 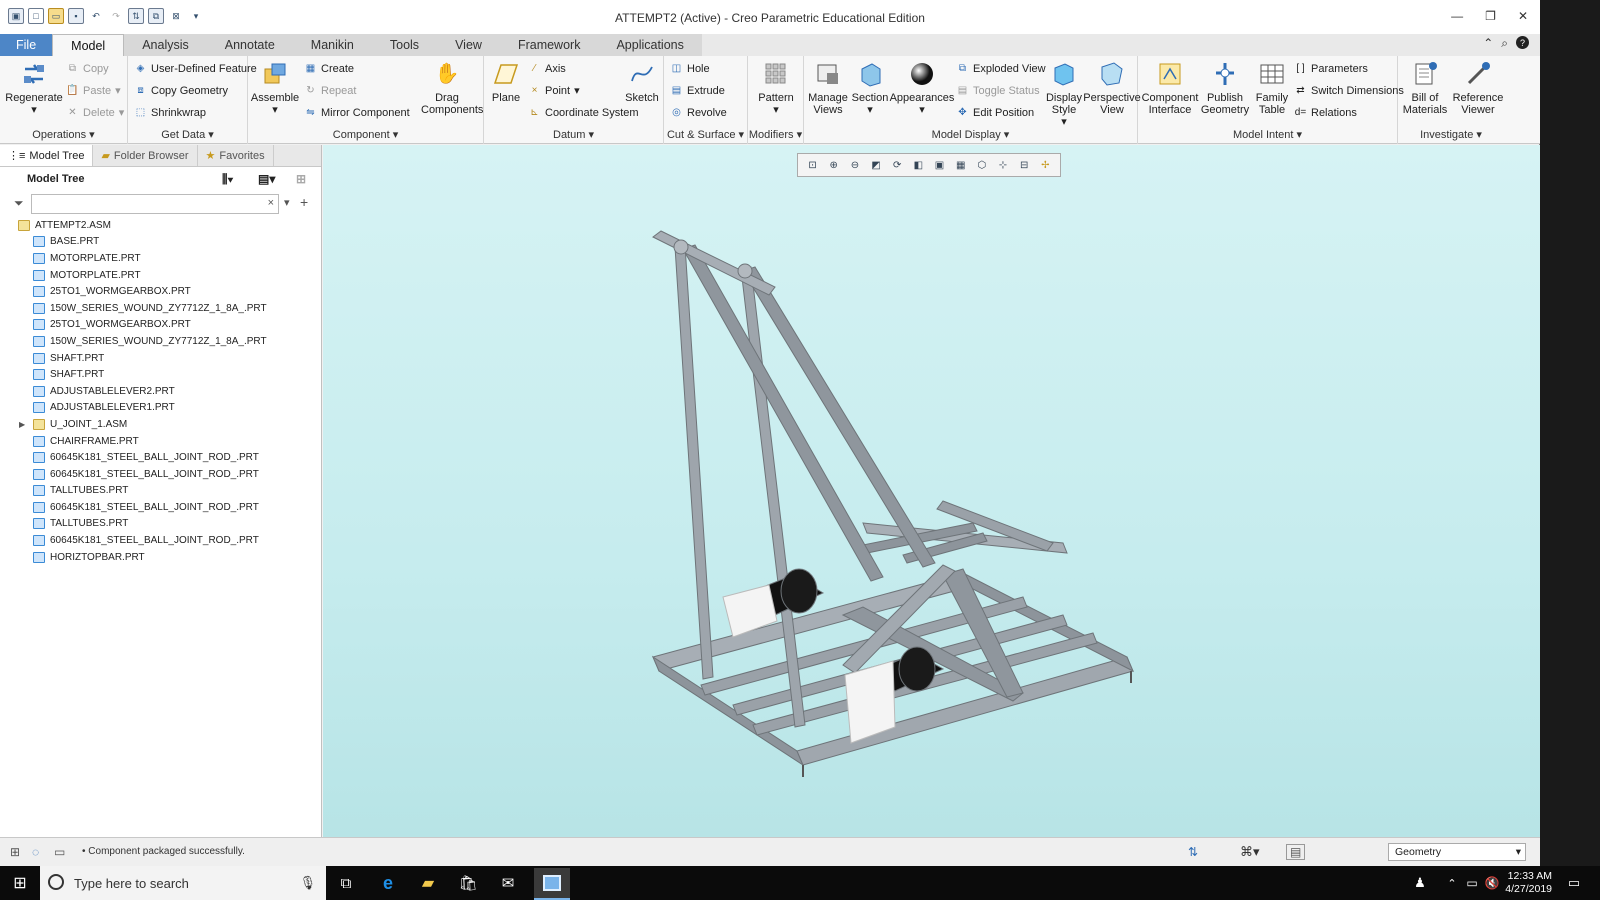 I want to click on group-label: Get Data ▾, so click(x=187, y=135).